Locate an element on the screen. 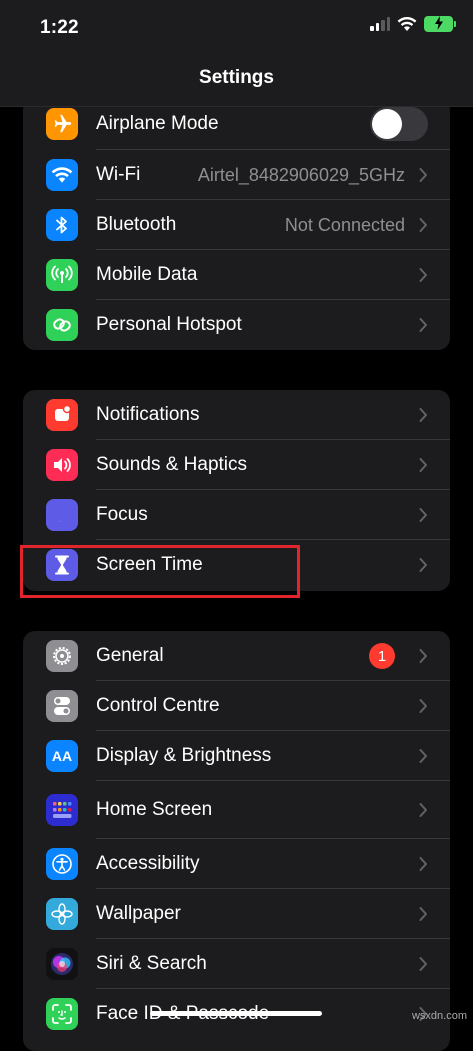 Image resolution: width=473 pixels, height=1051 pixels. row-label: Sounds & Haptics is located at coordinates (172, 464).